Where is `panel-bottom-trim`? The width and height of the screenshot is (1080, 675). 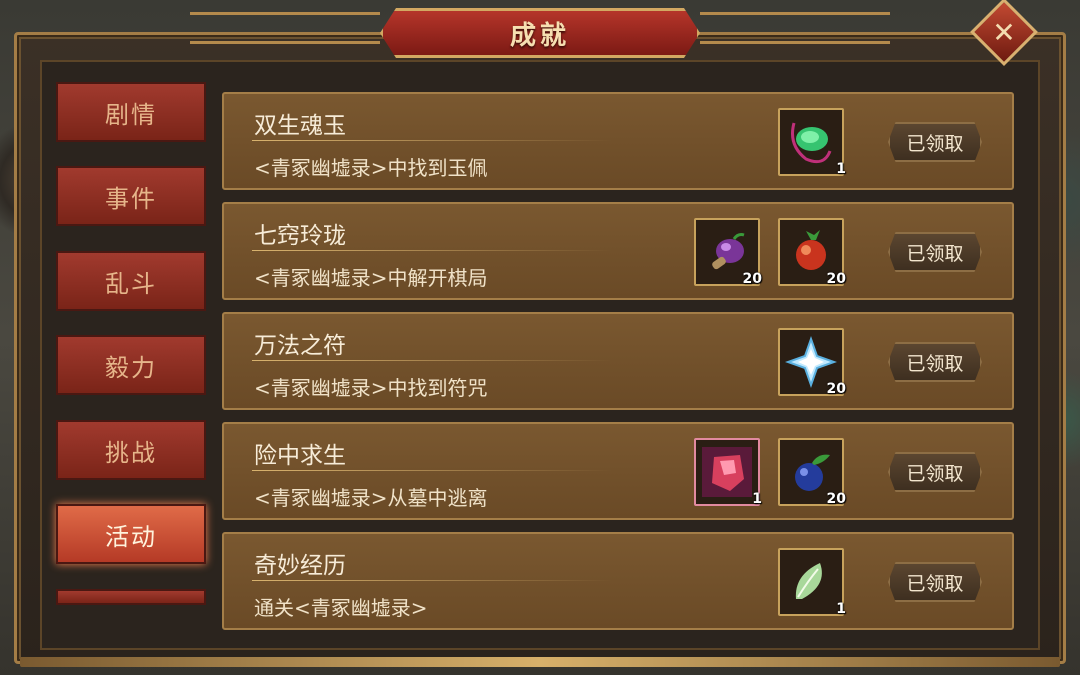
panel-bottom-trim is located at coordinates (540, 662).